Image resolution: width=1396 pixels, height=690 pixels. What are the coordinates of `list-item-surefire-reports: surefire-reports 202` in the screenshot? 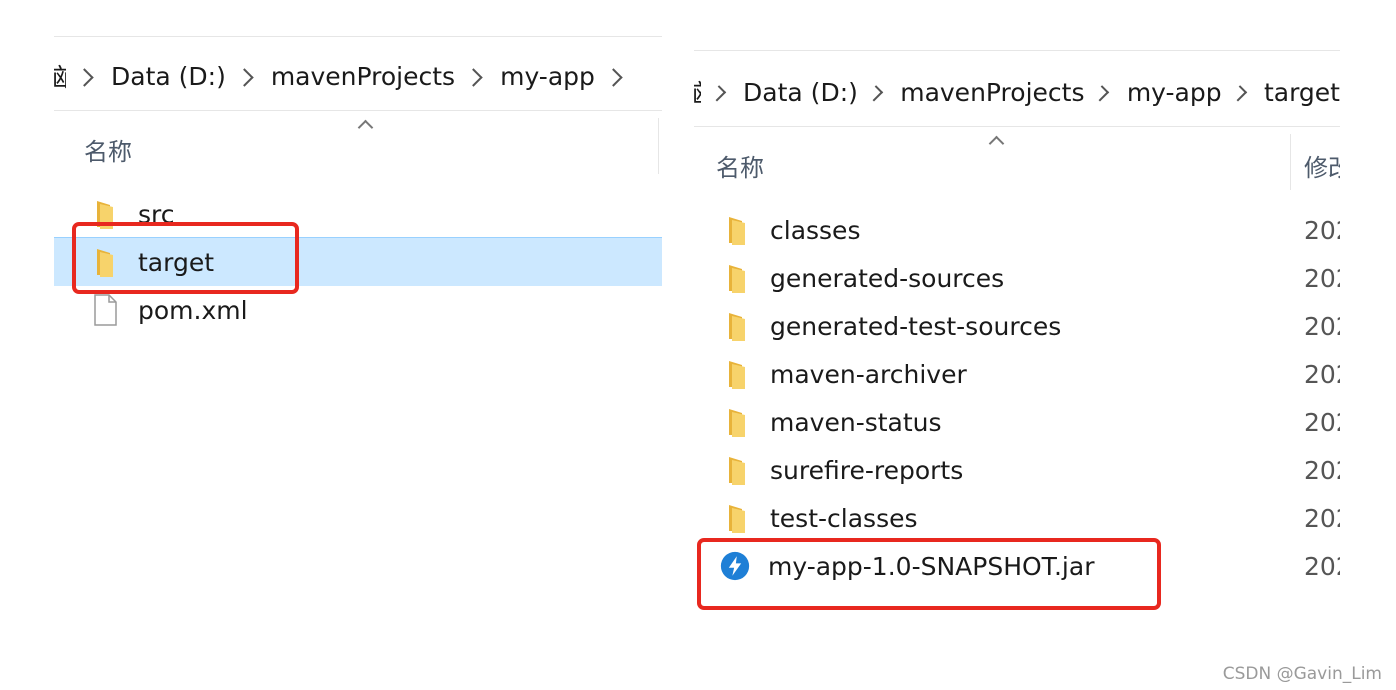 It's located at (1017, 470).